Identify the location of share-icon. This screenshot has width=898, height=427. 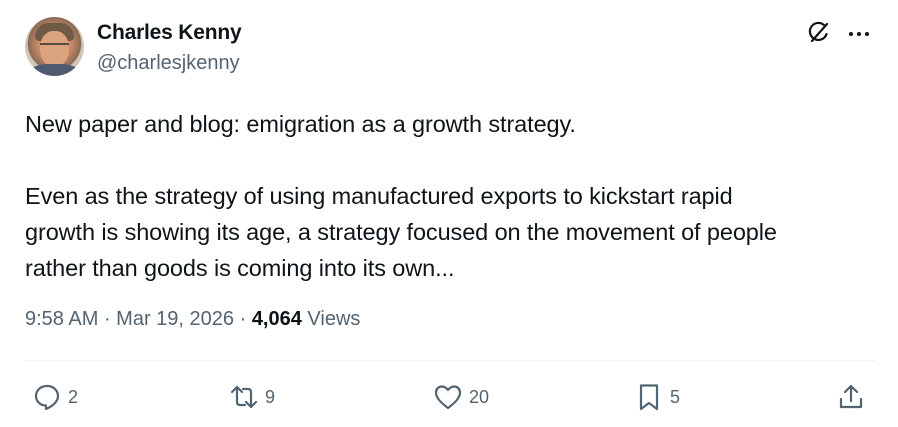
(851, 396).